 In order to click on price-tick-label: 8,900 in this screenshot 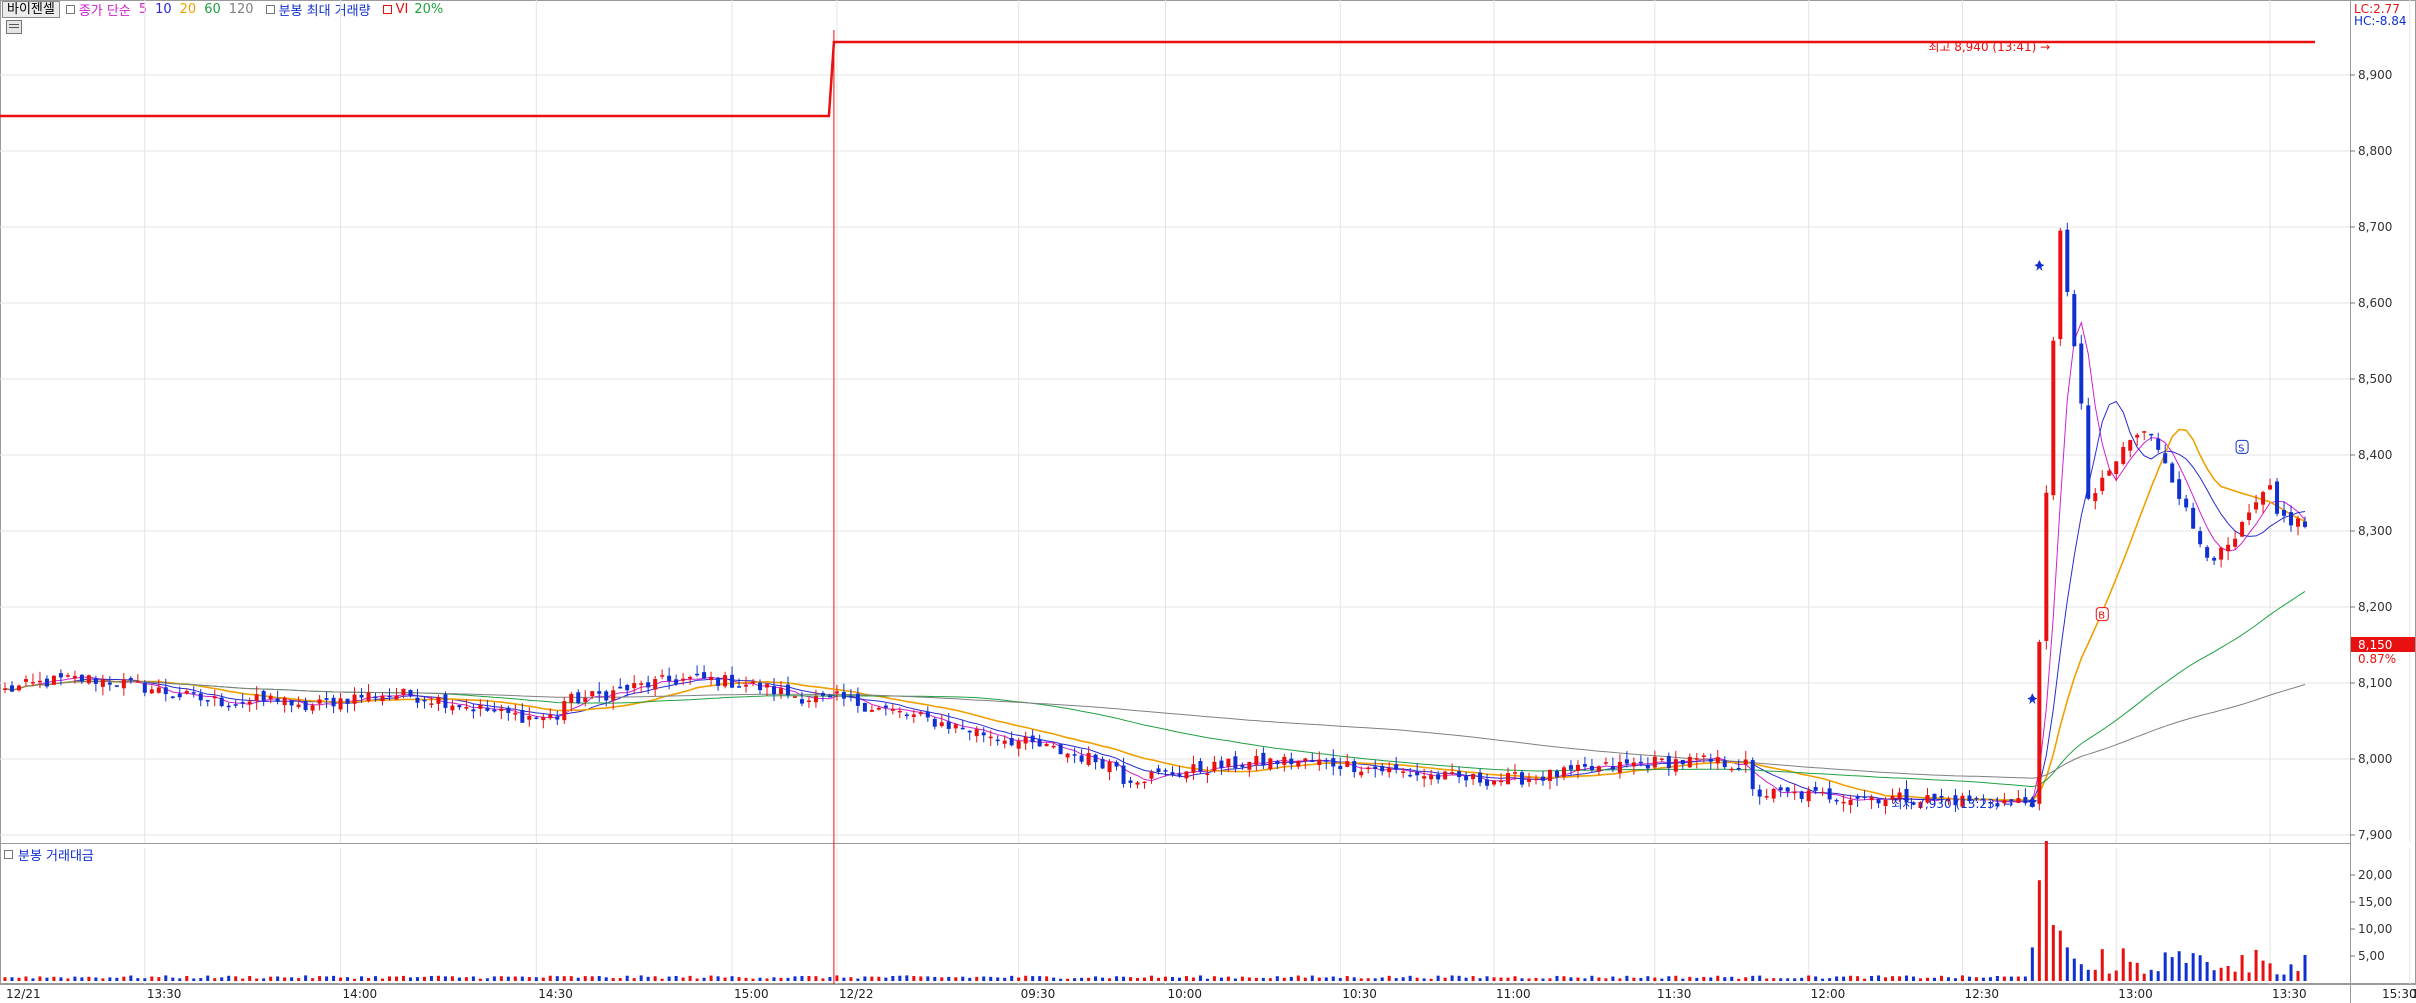, I will do `click(2375, 75)`.